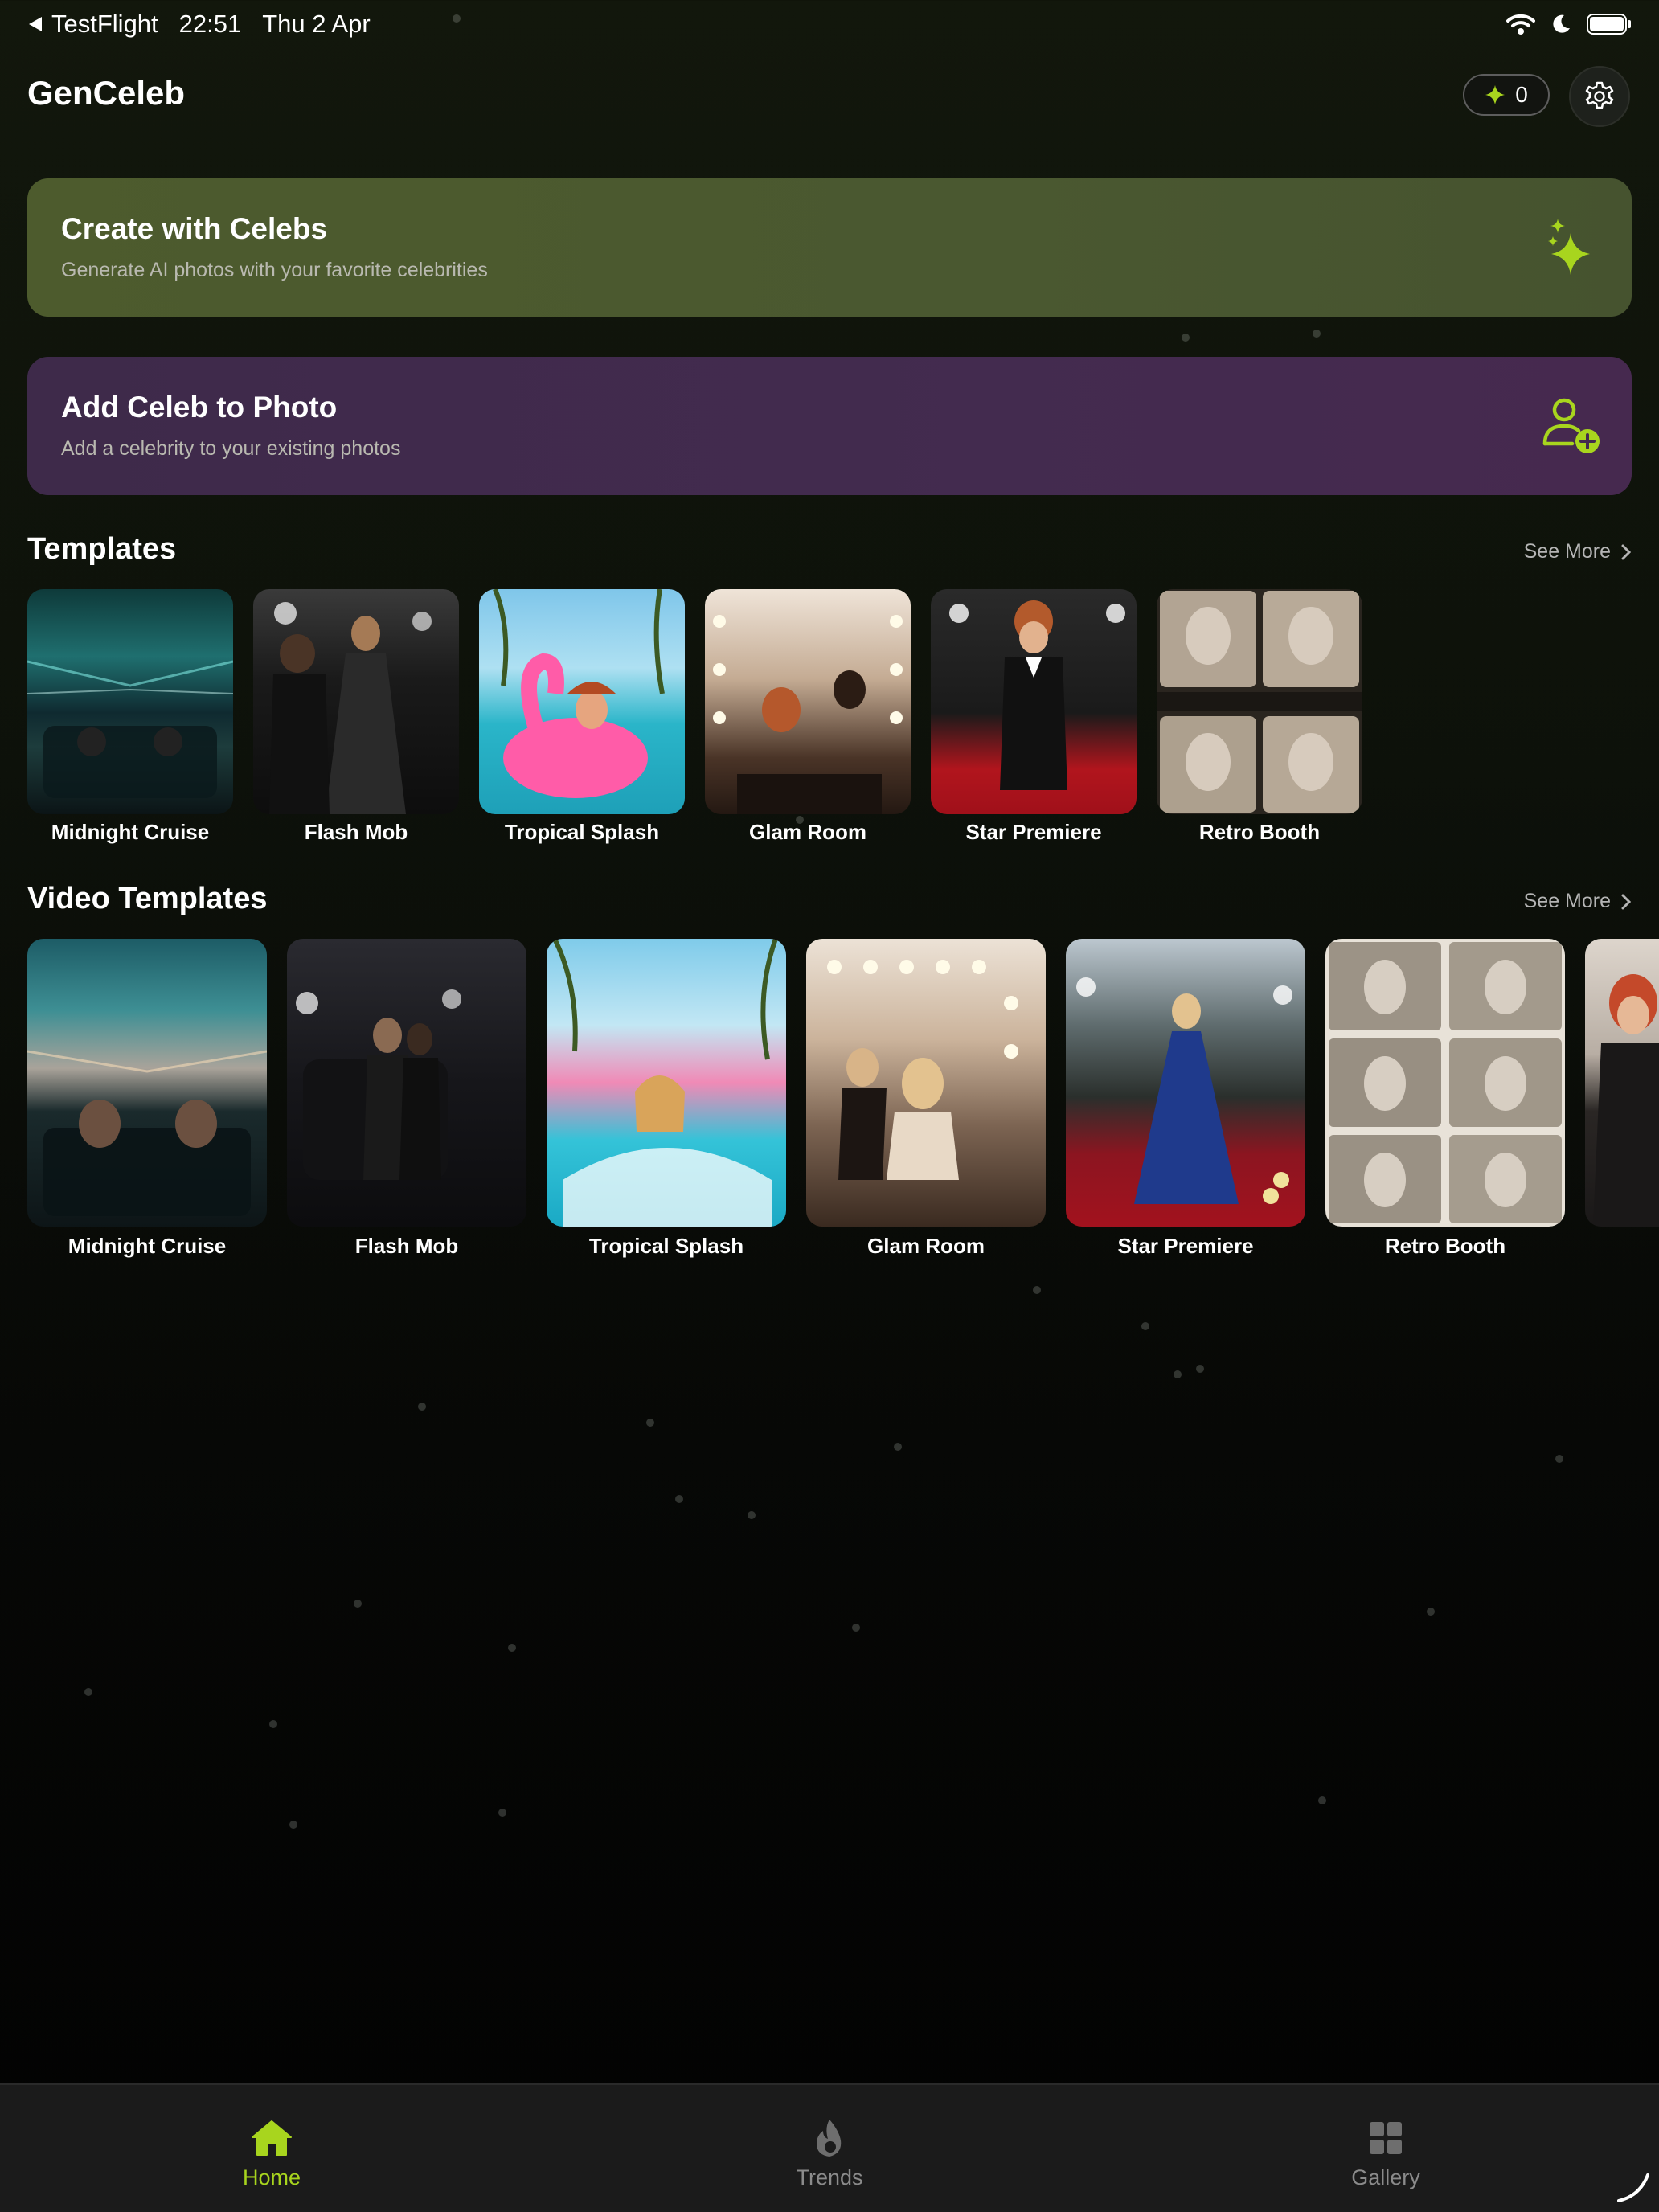 This screenshot has height=2212, width=1659. What do you see at coordinates (1385, 2177) in the screenshot?
I see `nav-gallery-label: Gallery` at bounding box center [1385, 2177].